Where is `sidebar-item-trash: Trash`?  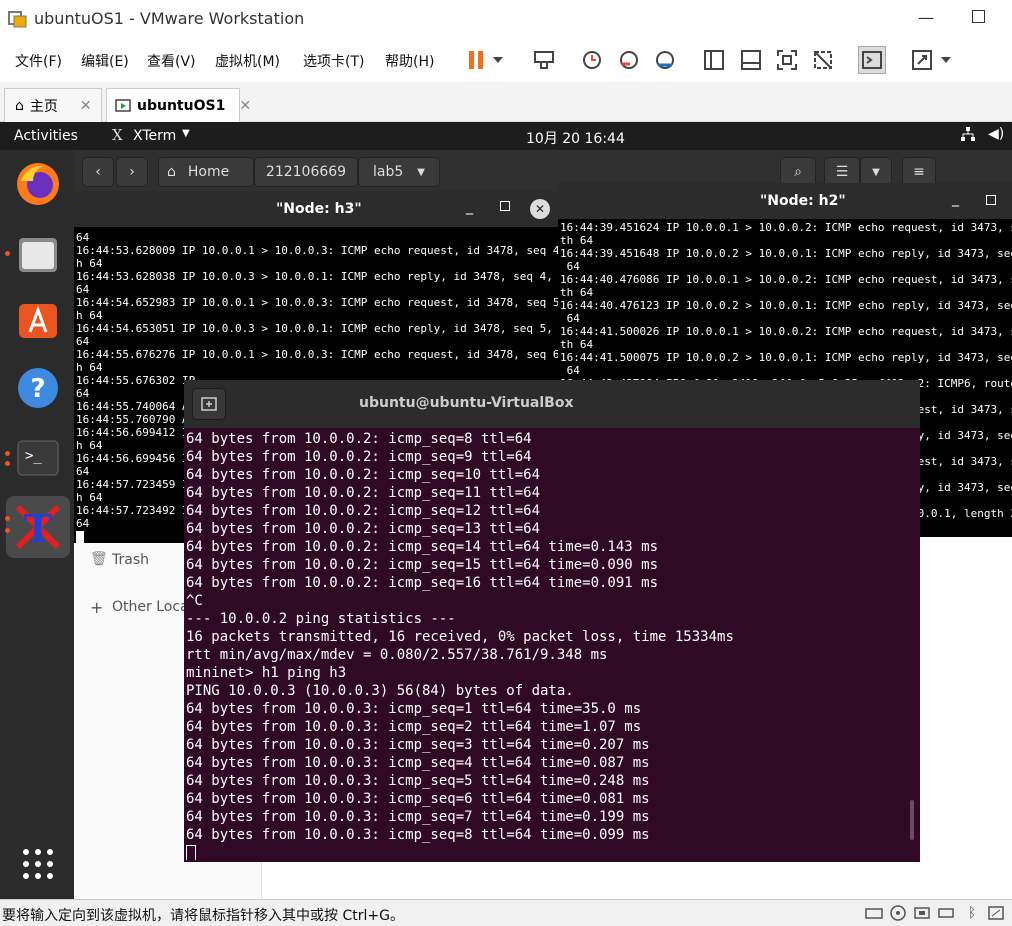 sidebar-item-trash: Trash is located at coordinates (130, 560).